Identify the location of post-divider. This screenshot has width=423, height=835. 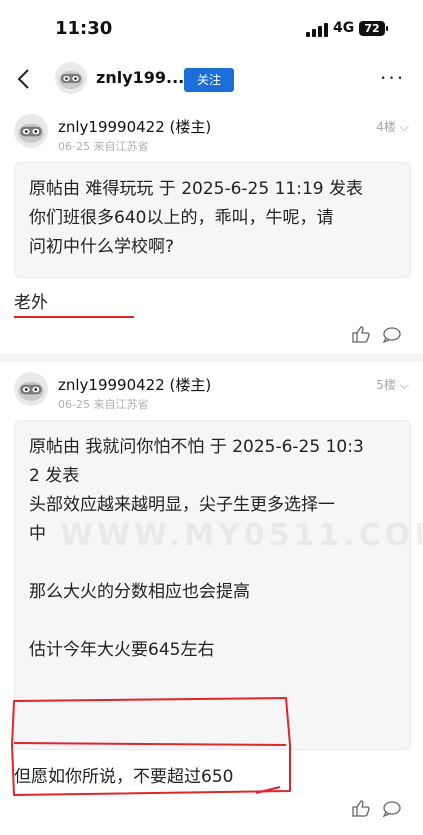
(211, 358).